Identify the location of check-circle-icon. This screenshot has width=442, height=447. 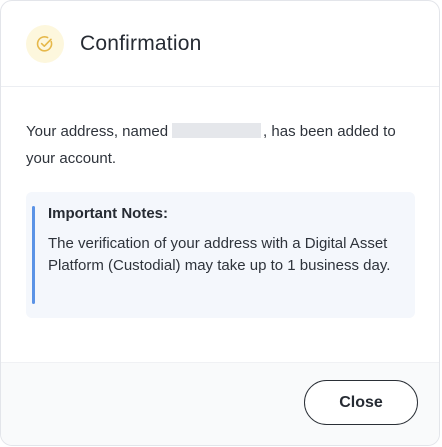
(45, 43).